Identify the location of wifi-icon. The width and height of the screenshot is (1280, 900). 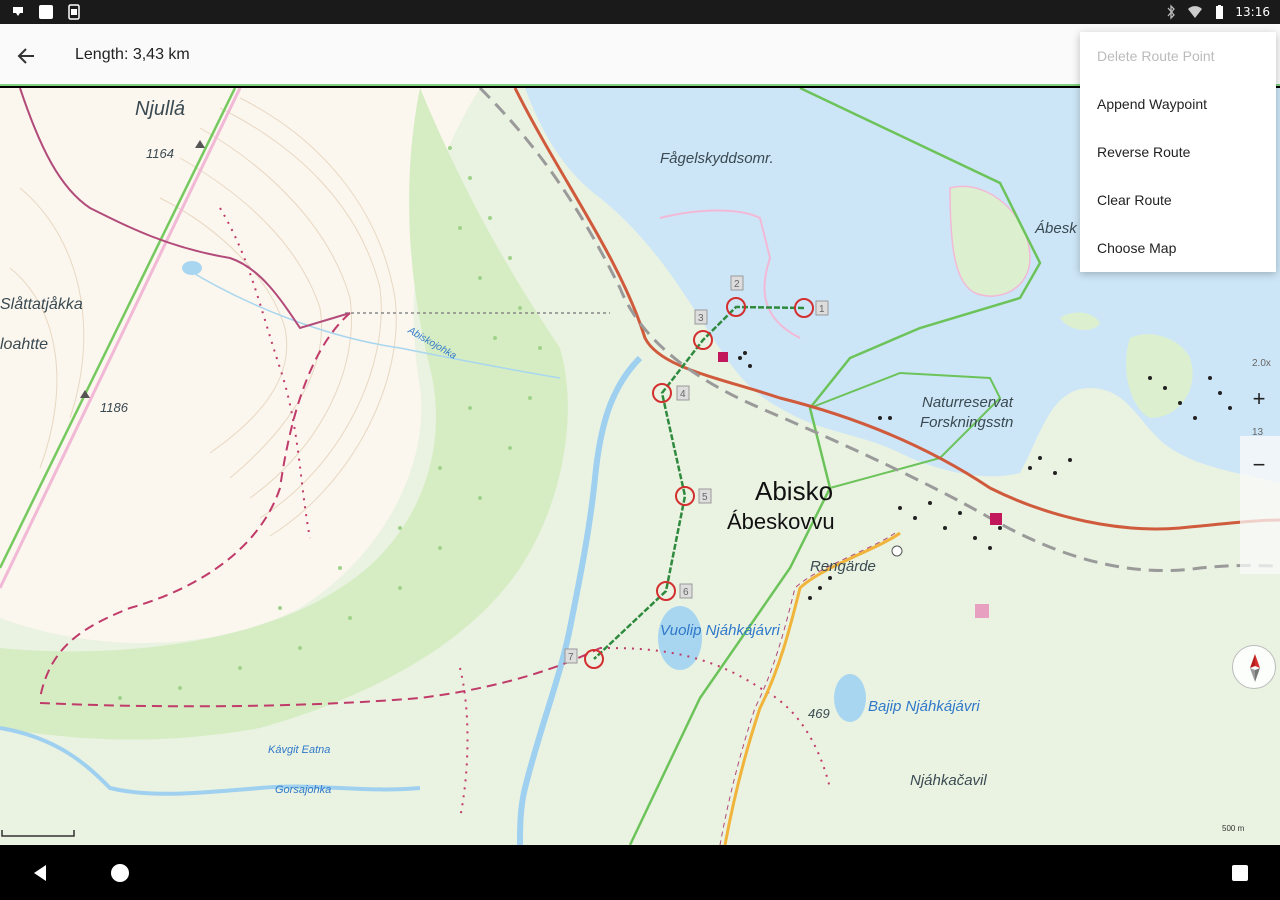
(1195, 12).